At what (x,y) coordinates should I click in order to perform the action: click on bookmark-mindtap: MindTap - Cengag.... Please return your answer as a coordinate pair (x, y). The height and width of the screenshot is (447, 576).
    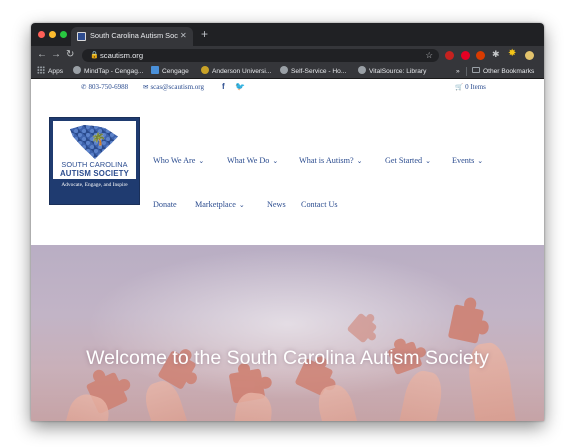
    Looking at the image, I should click on (108, 71).